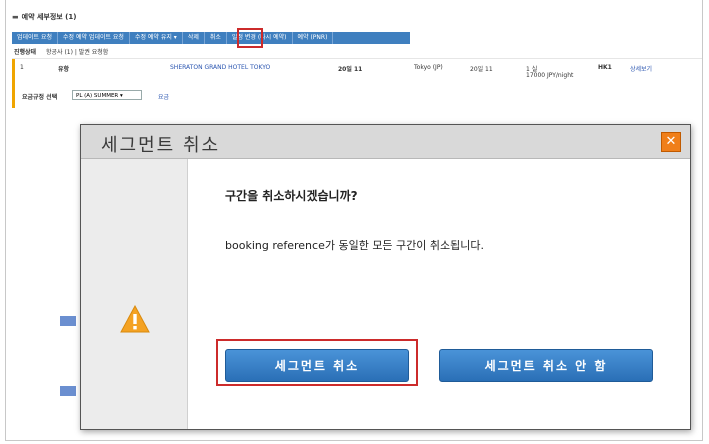  What do you see at coordinates (40, 97) in the screenshot?
I see `fare-rule-label: 요금규정 선택` at bounding box center [40, 97].